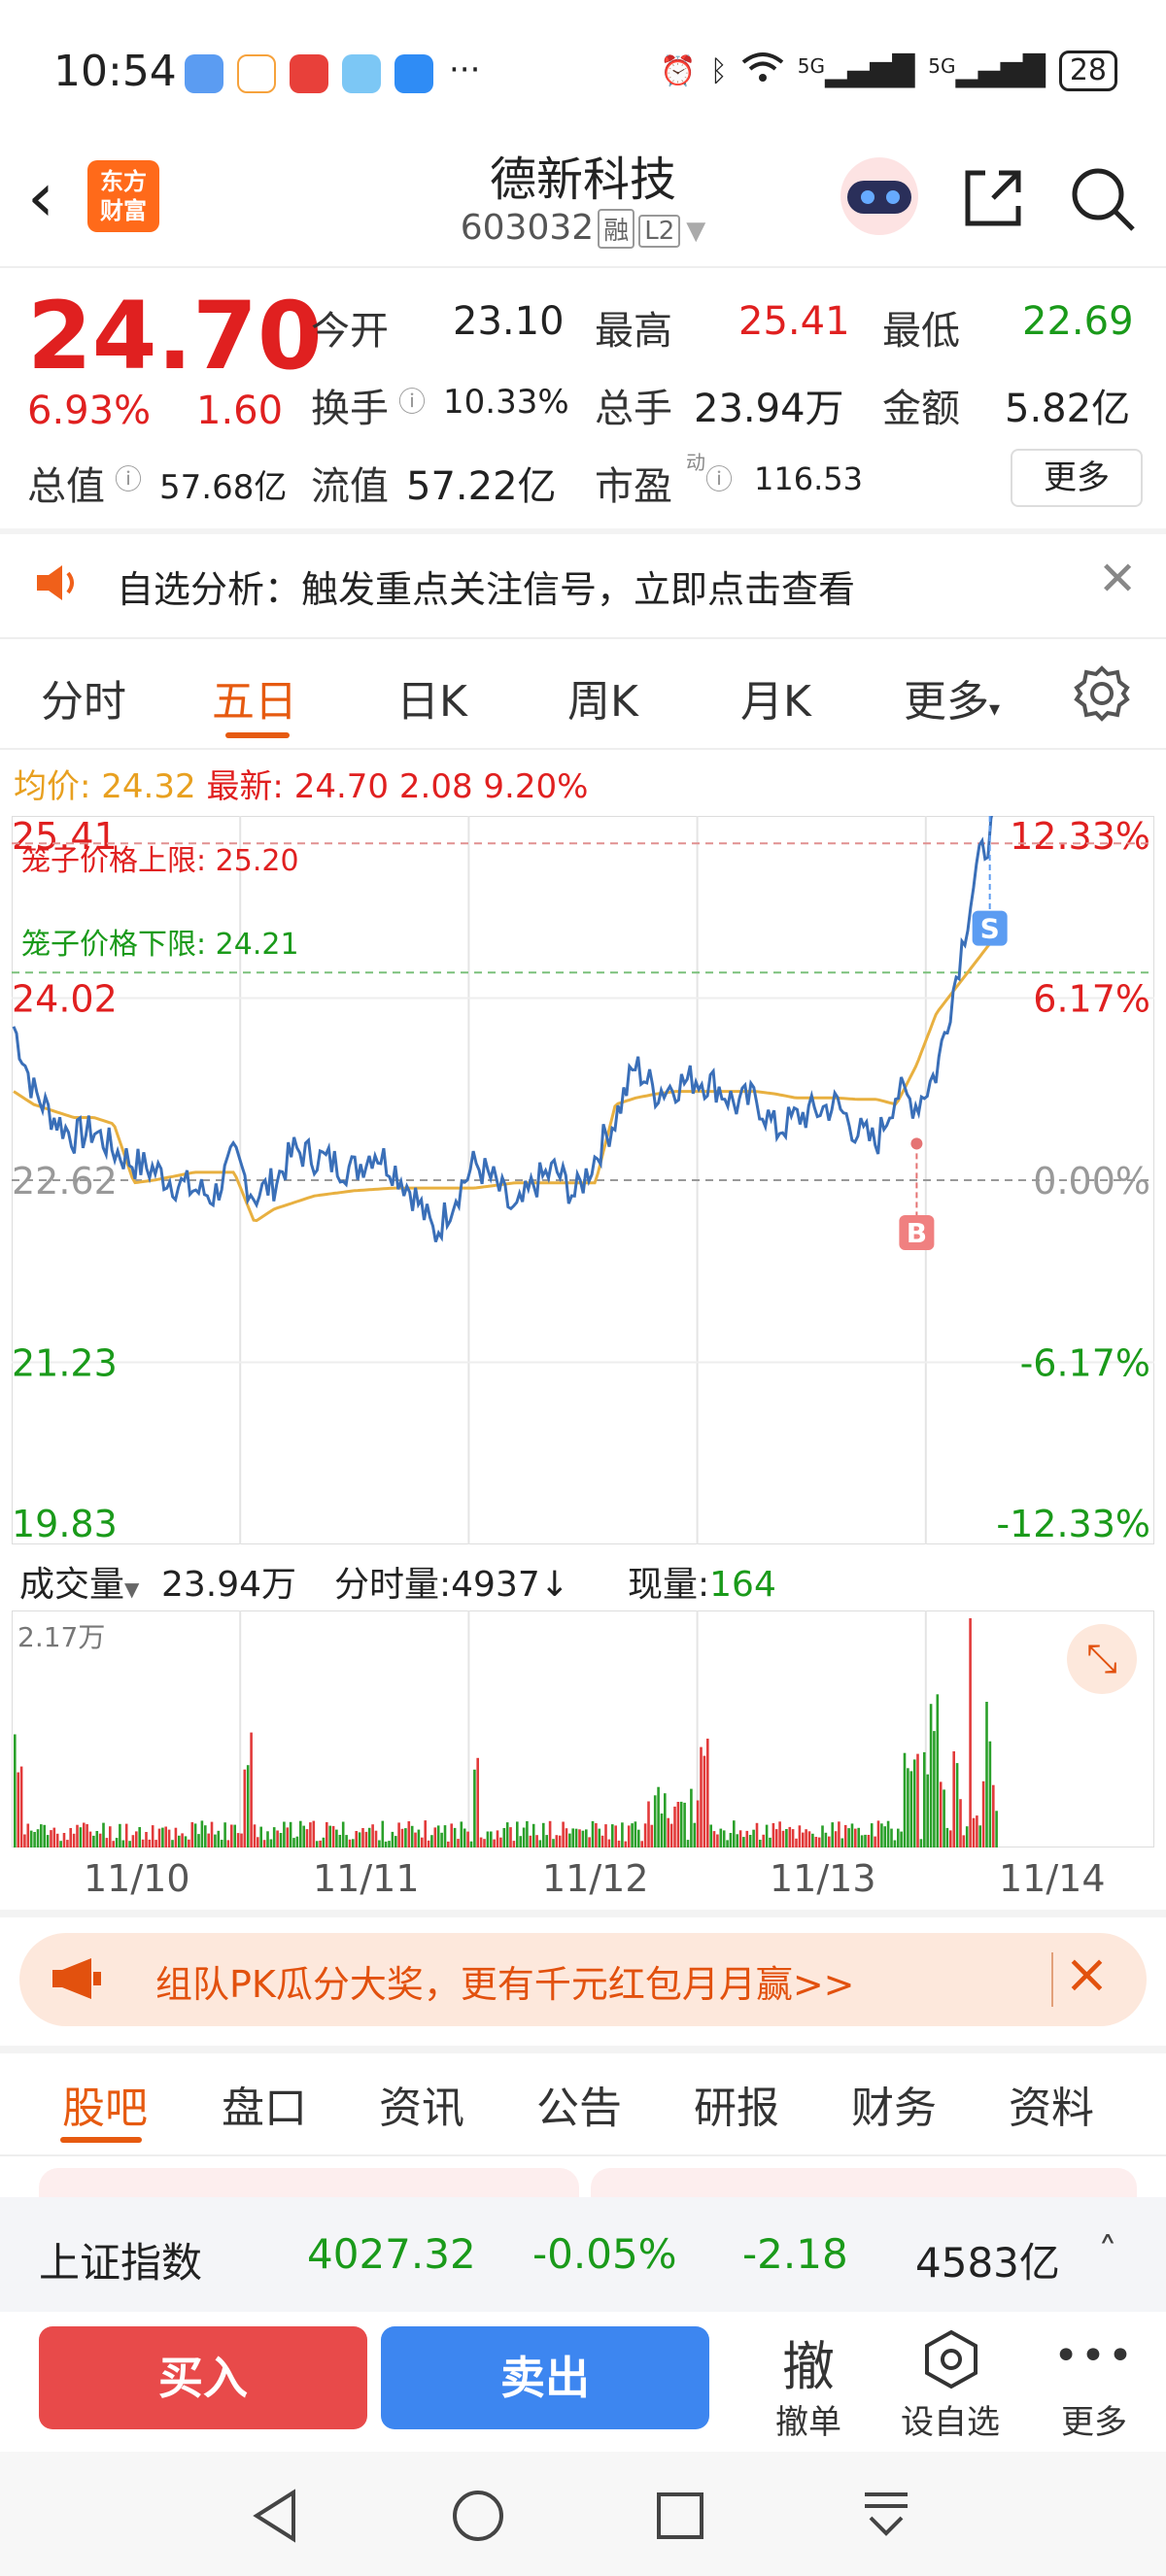 This screenshot has height=2576, width=1166. I want to click on search-icon, so click(1102, 198).